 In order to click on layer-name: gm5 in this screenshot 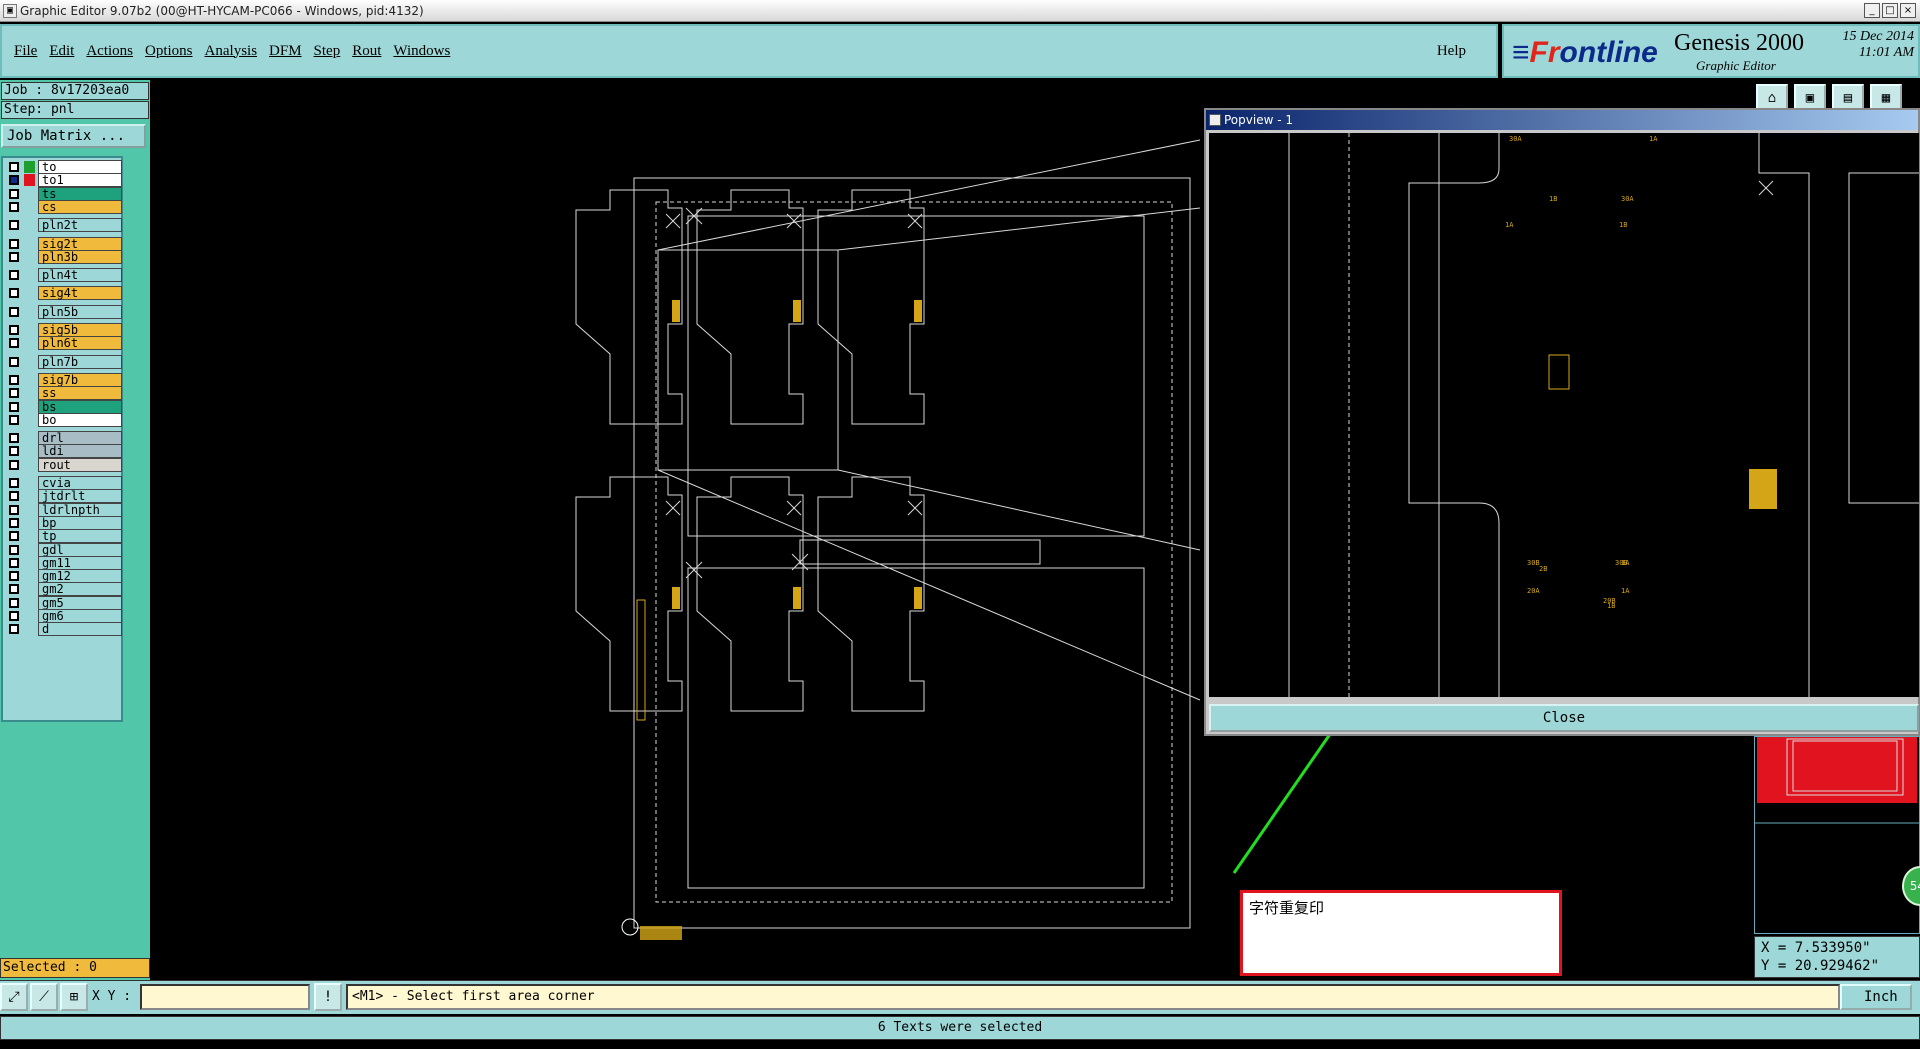, I will do `click(80, 602)`.